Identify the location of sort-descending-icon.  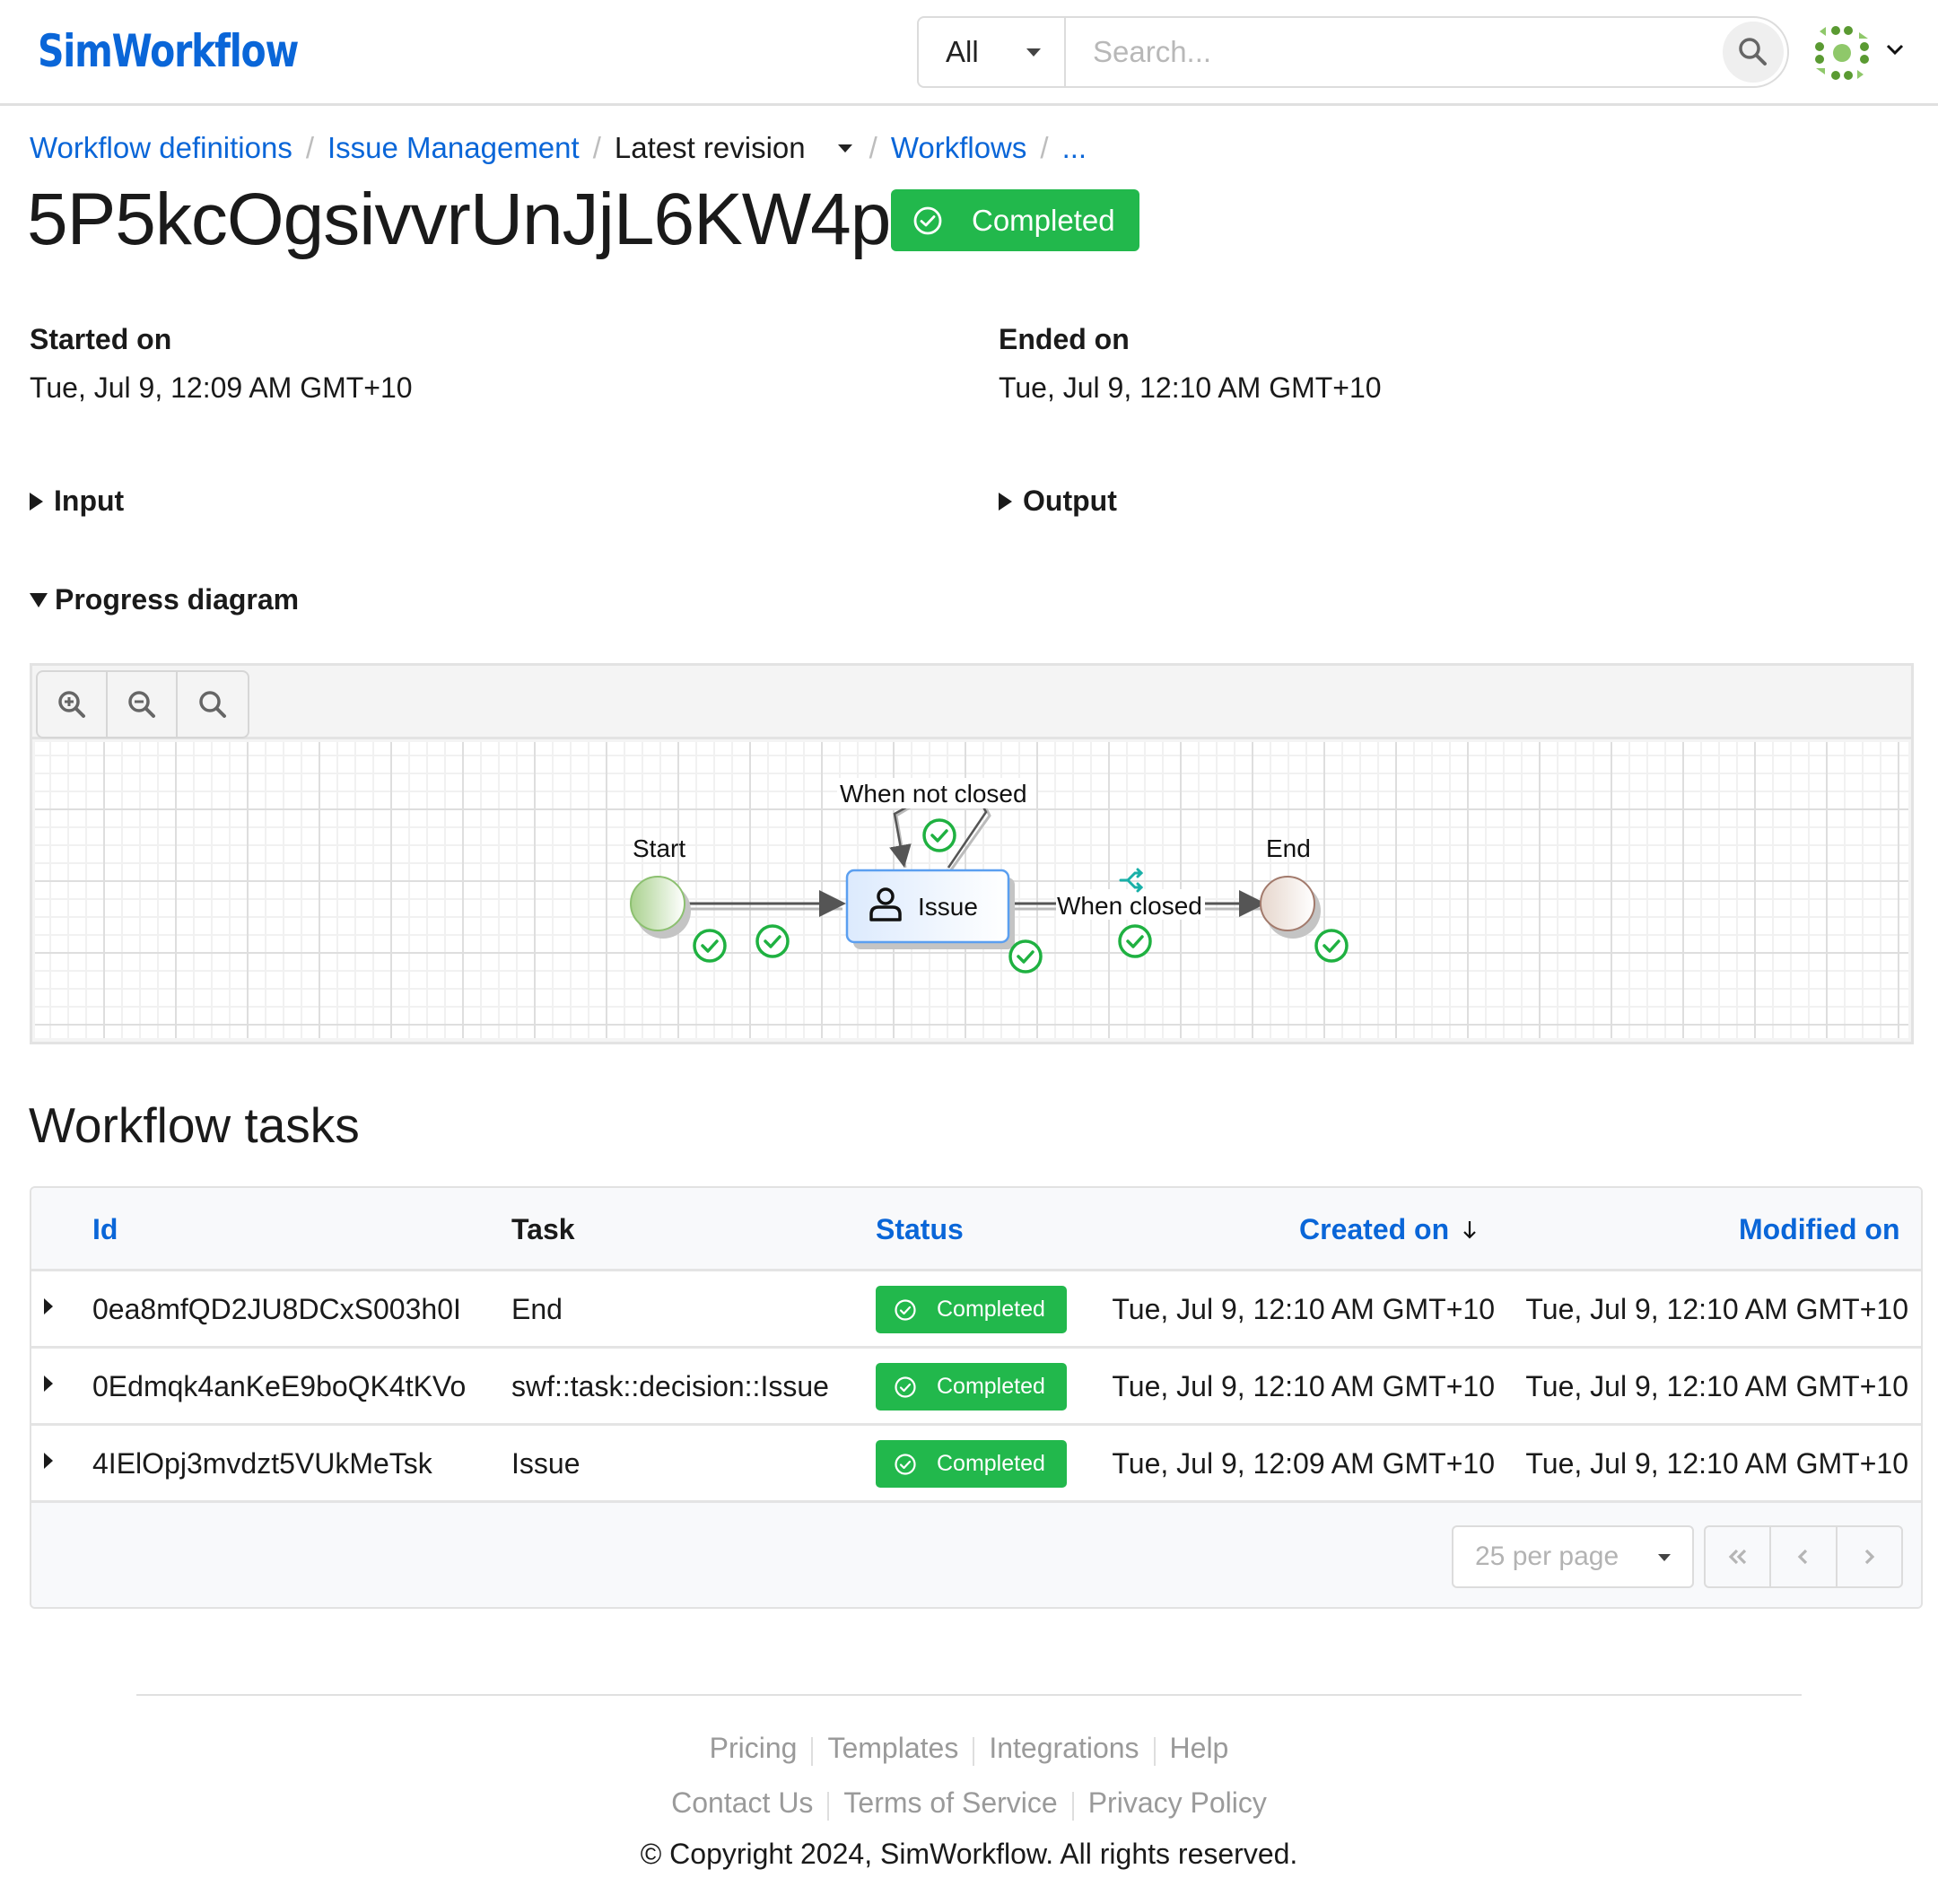
(1470, 1229).